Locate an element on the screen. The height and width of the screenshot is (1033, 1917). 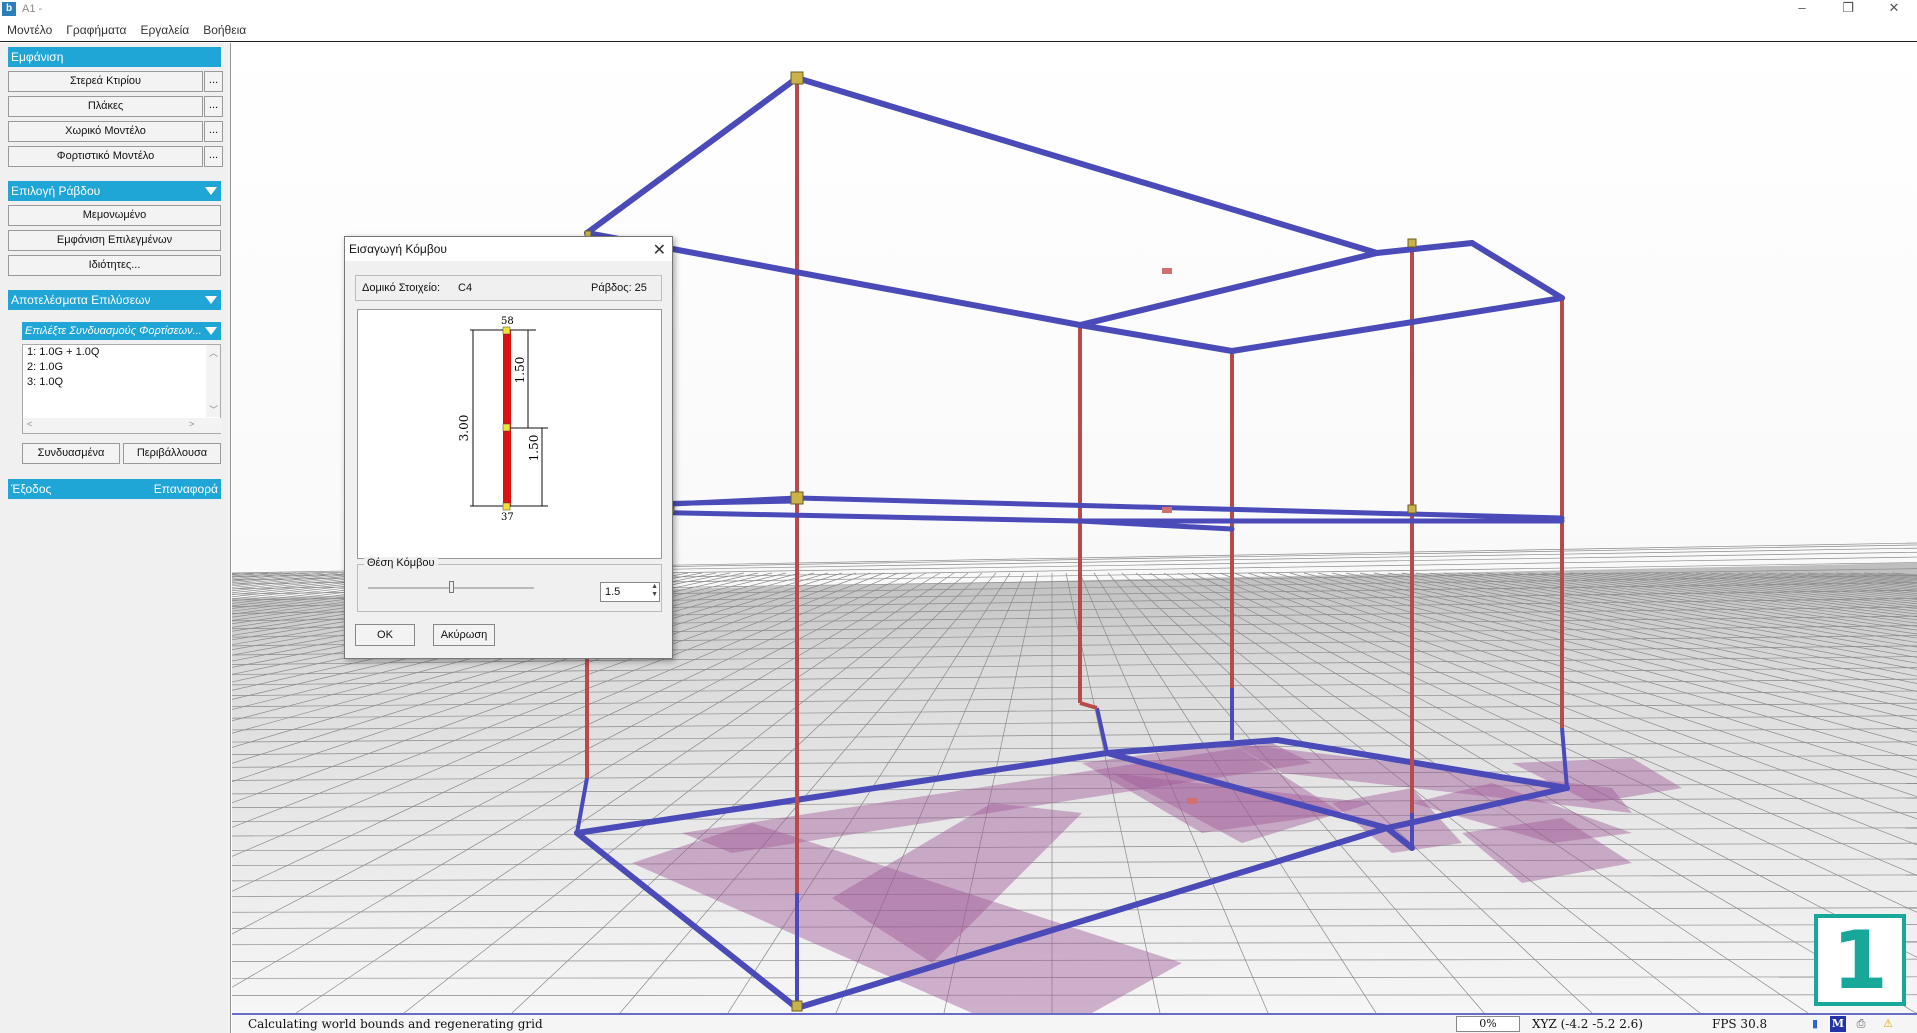
position-slider-thumb is located at coordinates (451, 587).